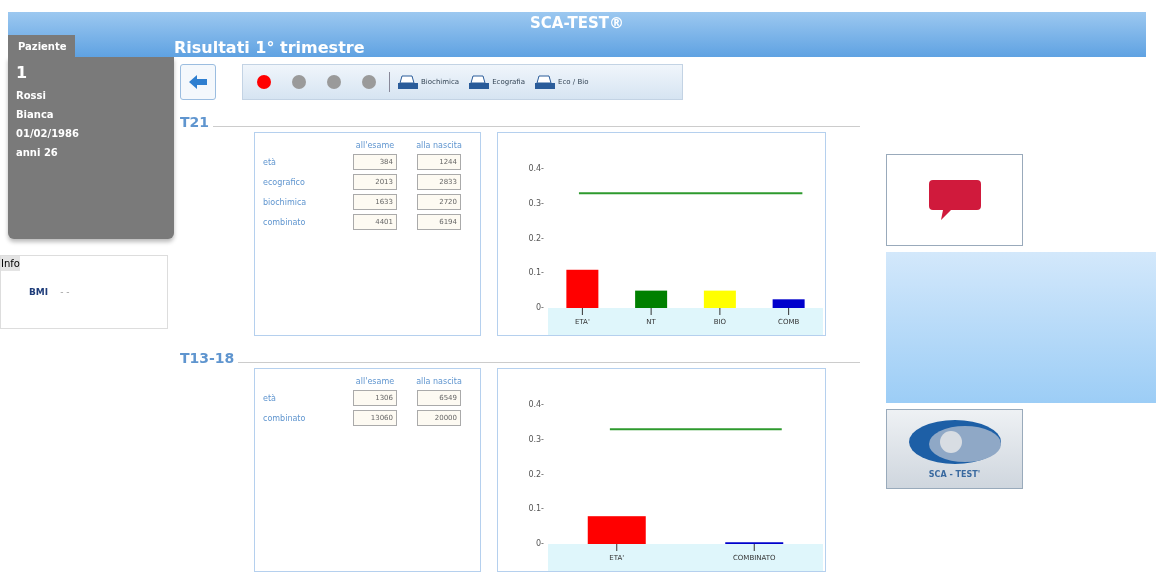 The image size is (1156, 575). I want to click on left-arrow-icon, so click(198, 82).